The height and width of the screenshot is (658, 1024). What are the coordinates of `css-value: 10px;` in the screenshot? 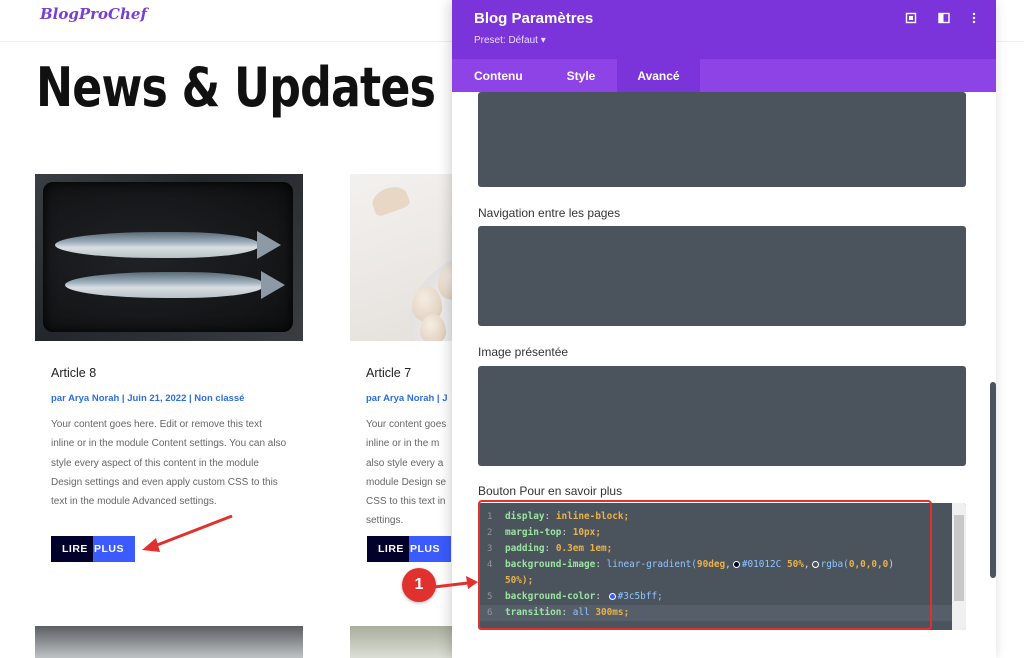 It's located at (586, 532).